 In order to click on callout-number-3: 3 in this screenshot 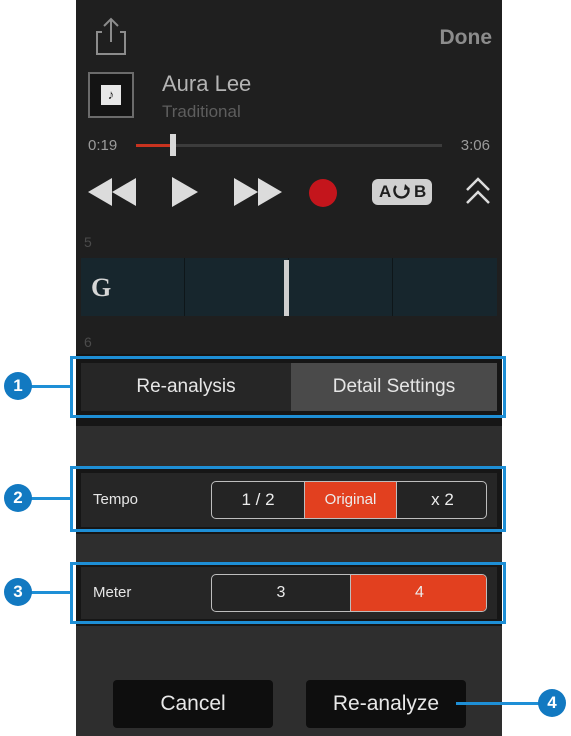, I will do `click(18, 592)`.